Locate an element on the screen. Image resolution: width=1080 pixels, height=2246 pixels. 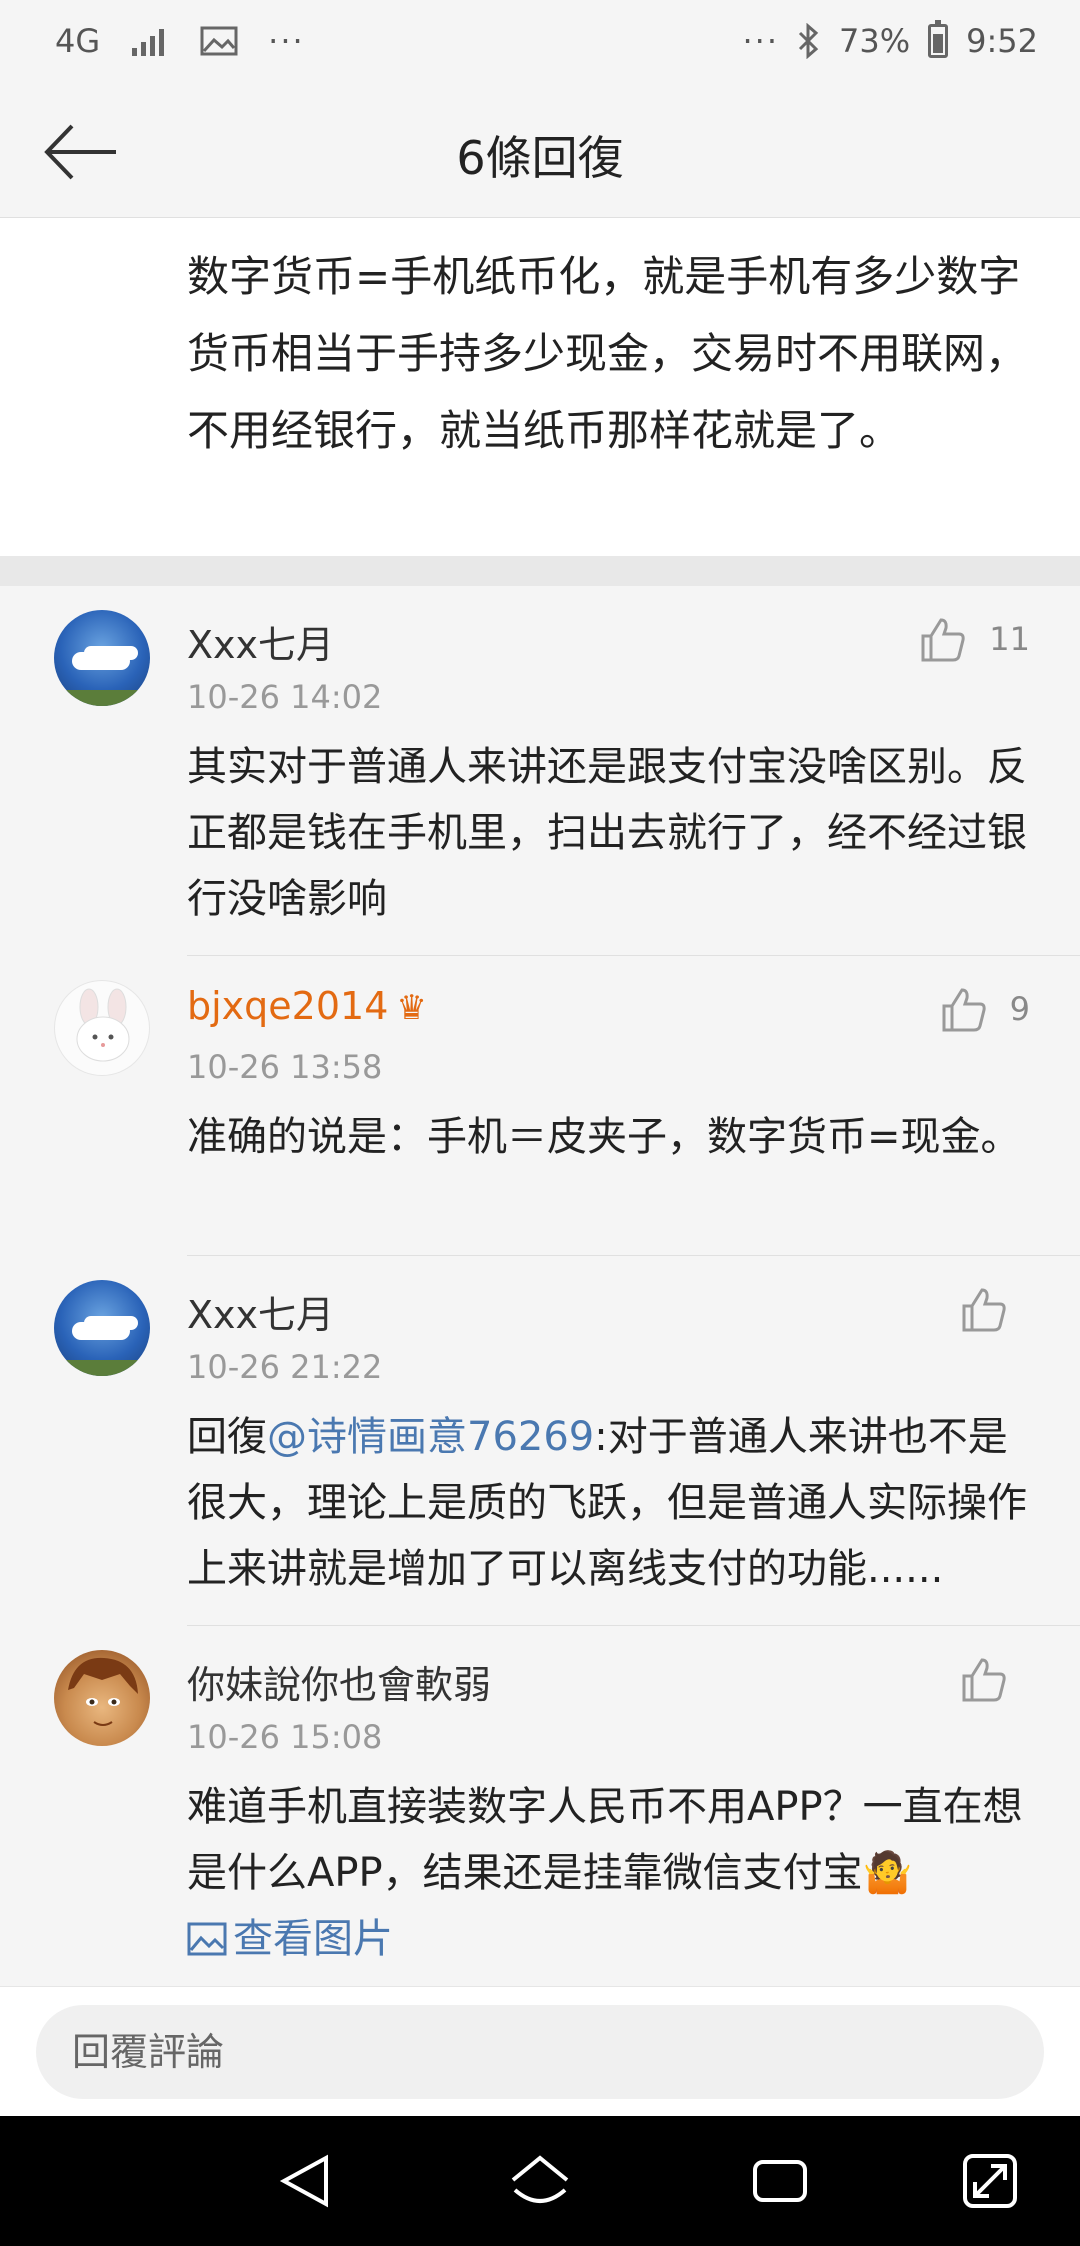
comment-username-text: bjxqe2014 is located at coordinates (288, 1006).